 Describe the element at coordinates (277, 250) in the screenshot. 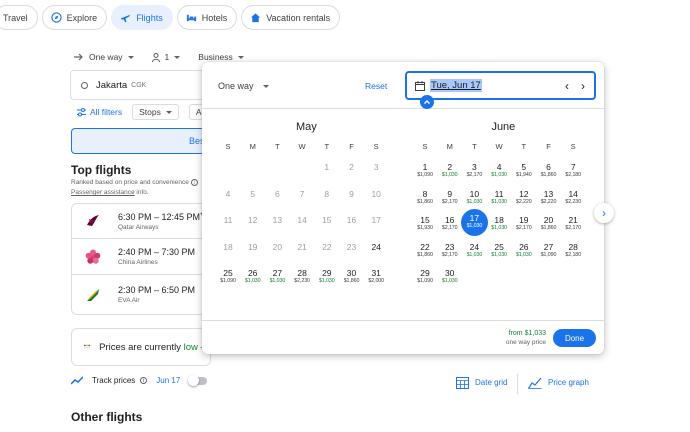

I see `calendar-day: 20` at that location.